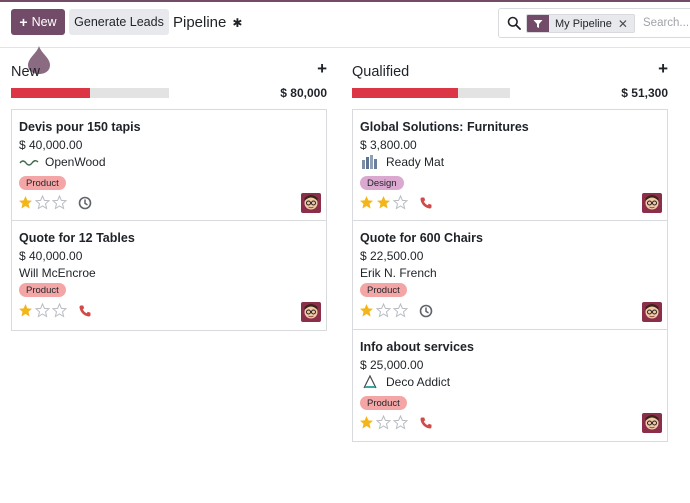  I want to click on tag-badge: Design, so click(382, 183).